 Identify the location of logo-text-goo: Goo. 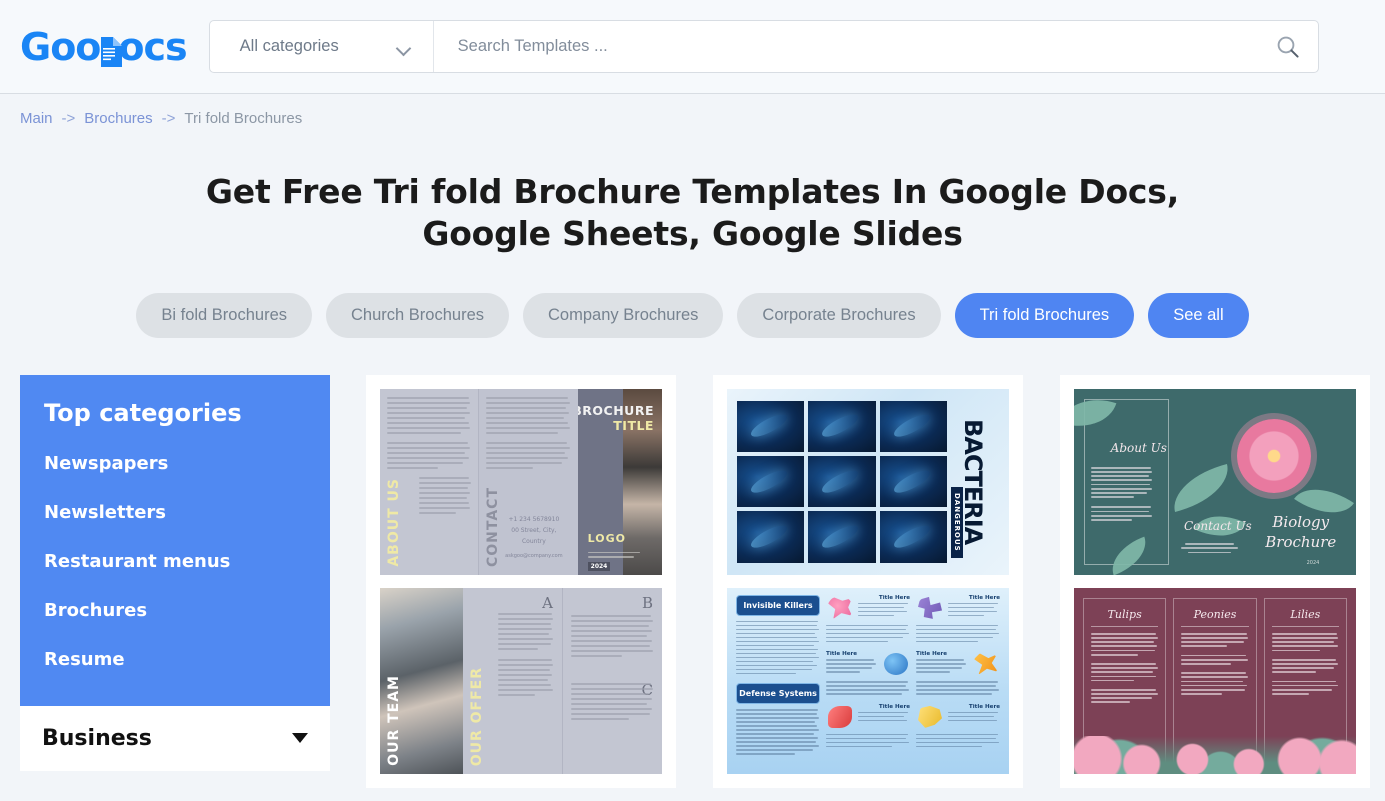
(60, 46).